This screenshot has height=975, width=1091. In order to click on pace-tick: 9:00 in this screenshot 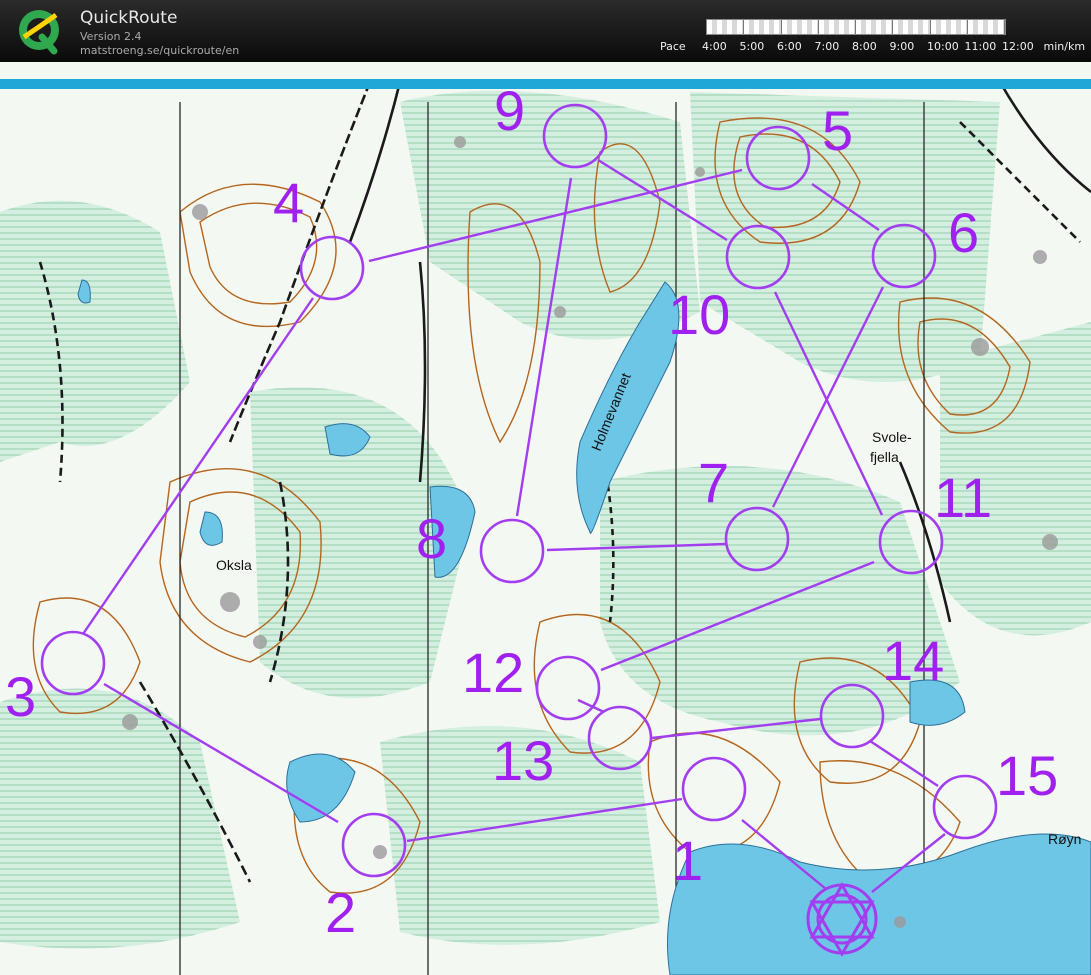, I will do `click(902, 46)`.